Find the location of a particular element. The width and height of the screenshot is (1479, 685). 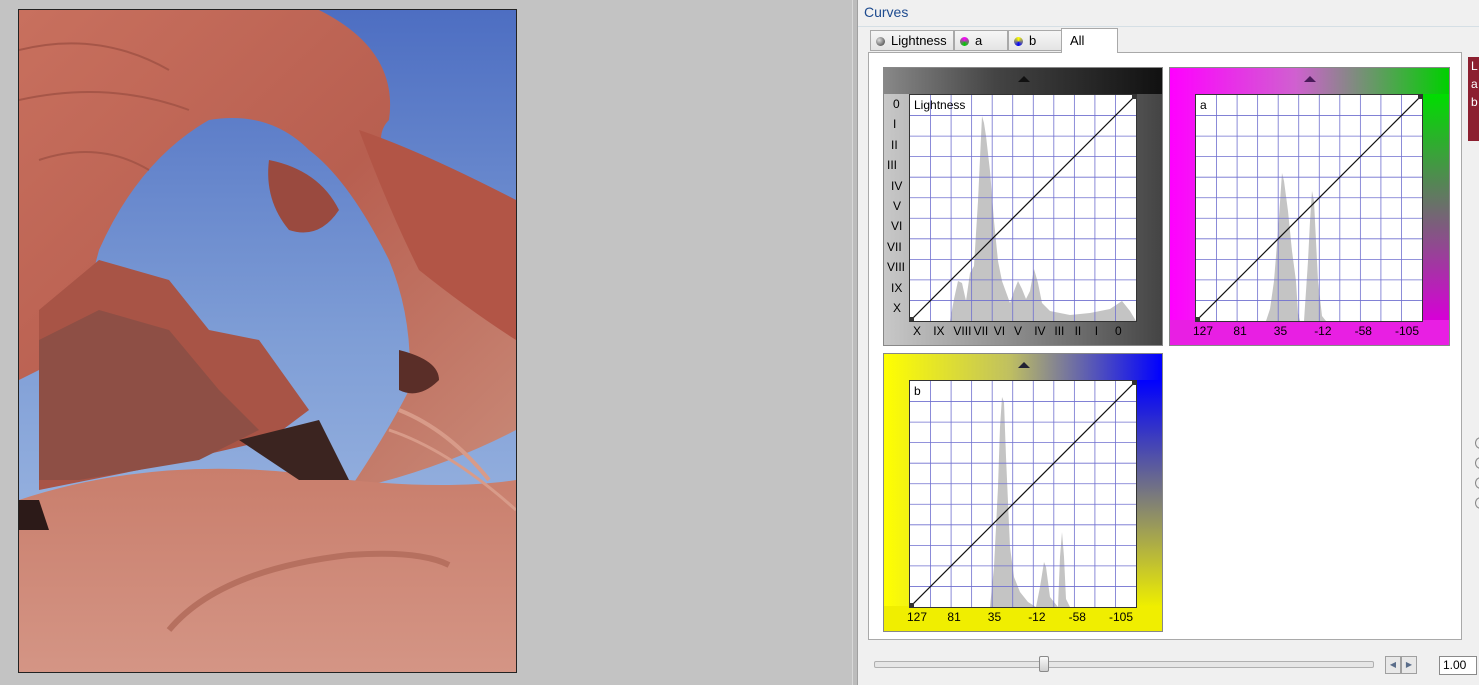

b-curve-graph: b is located at coordinates (1023, 494).